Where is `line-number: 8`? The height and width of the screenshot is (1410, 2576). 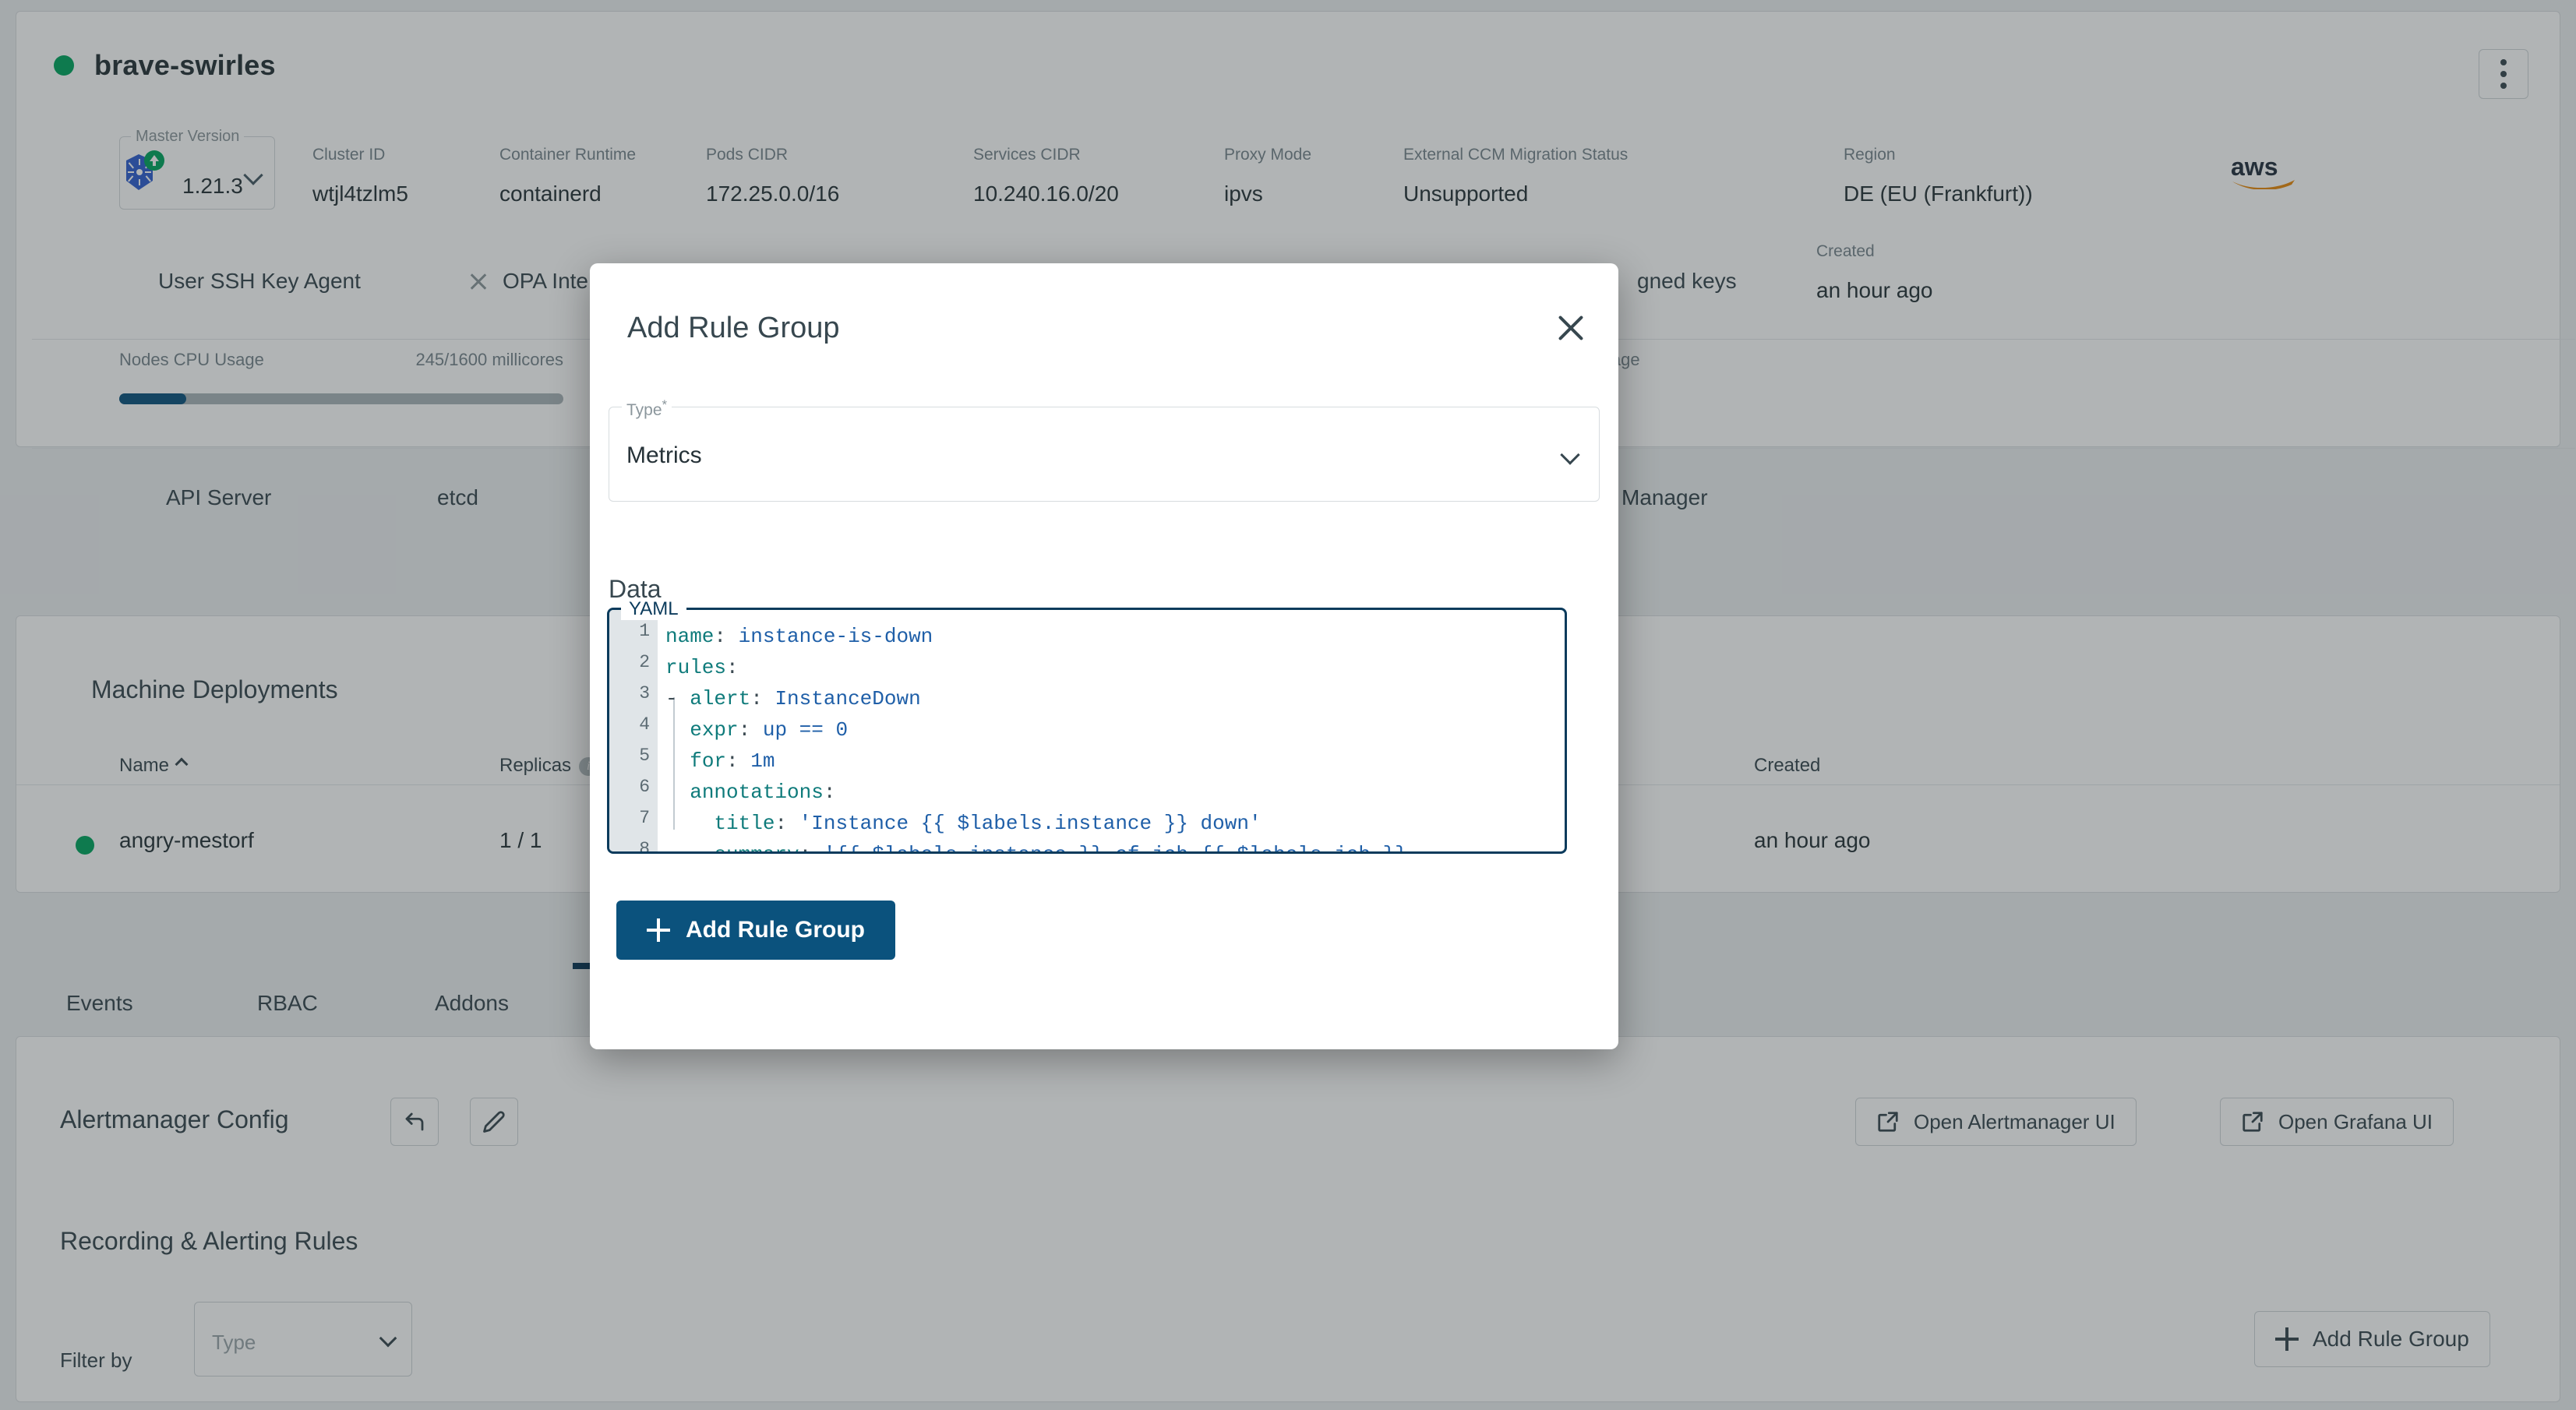 line-number: 8 is located at coordinates (644, 846).